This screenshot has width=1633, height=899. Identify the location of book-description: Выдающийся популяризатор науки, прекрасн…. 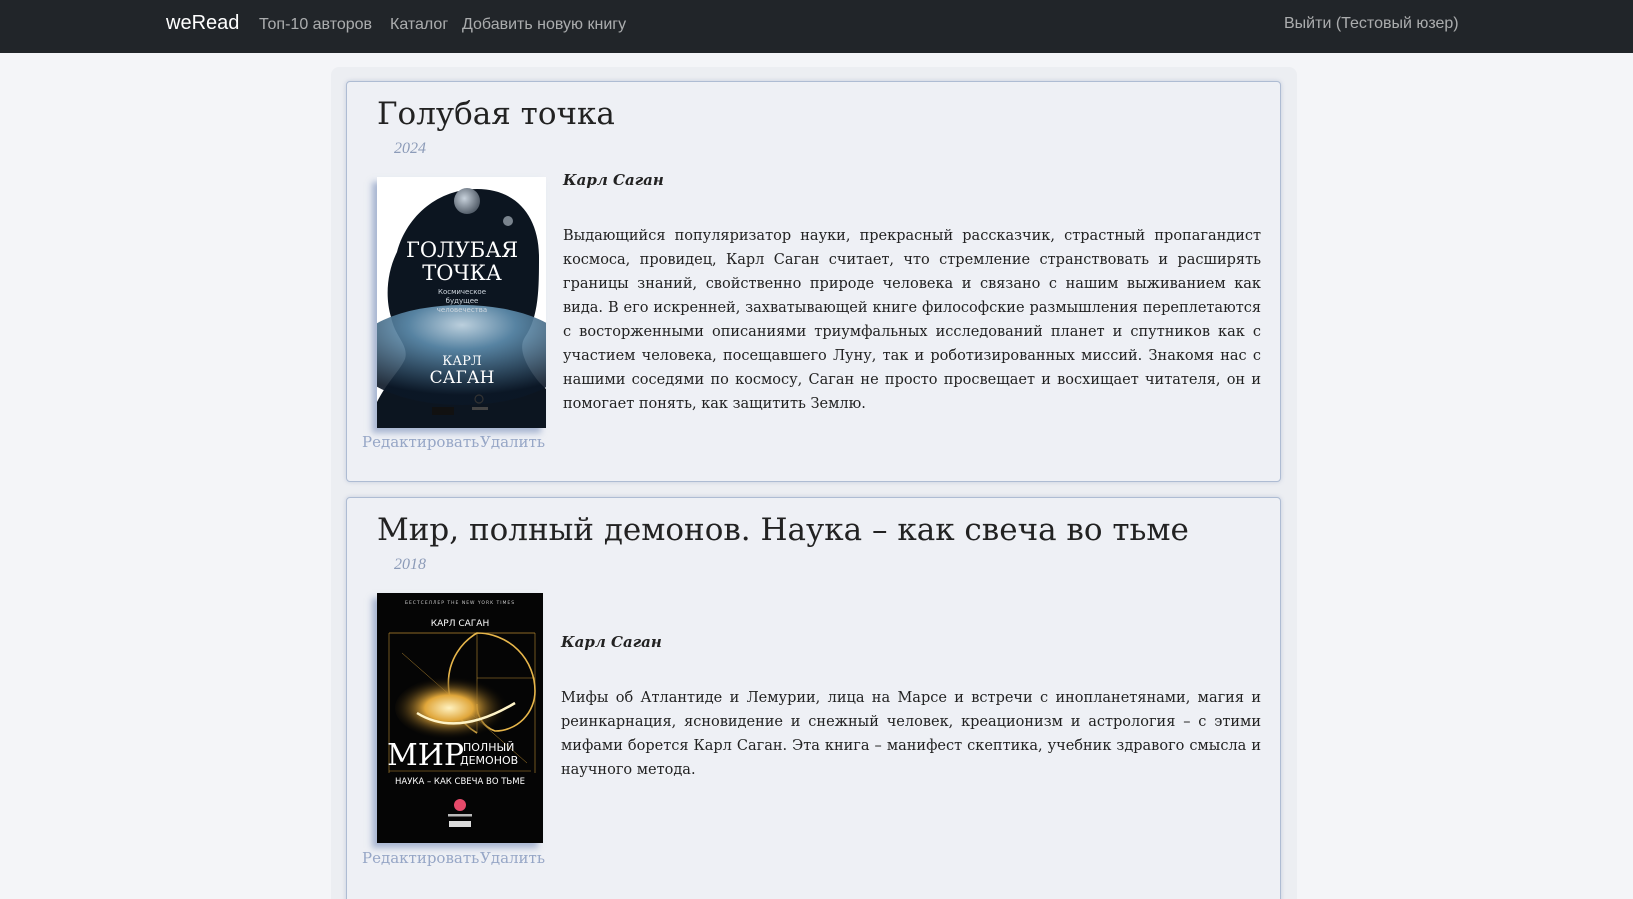
(912, 320).